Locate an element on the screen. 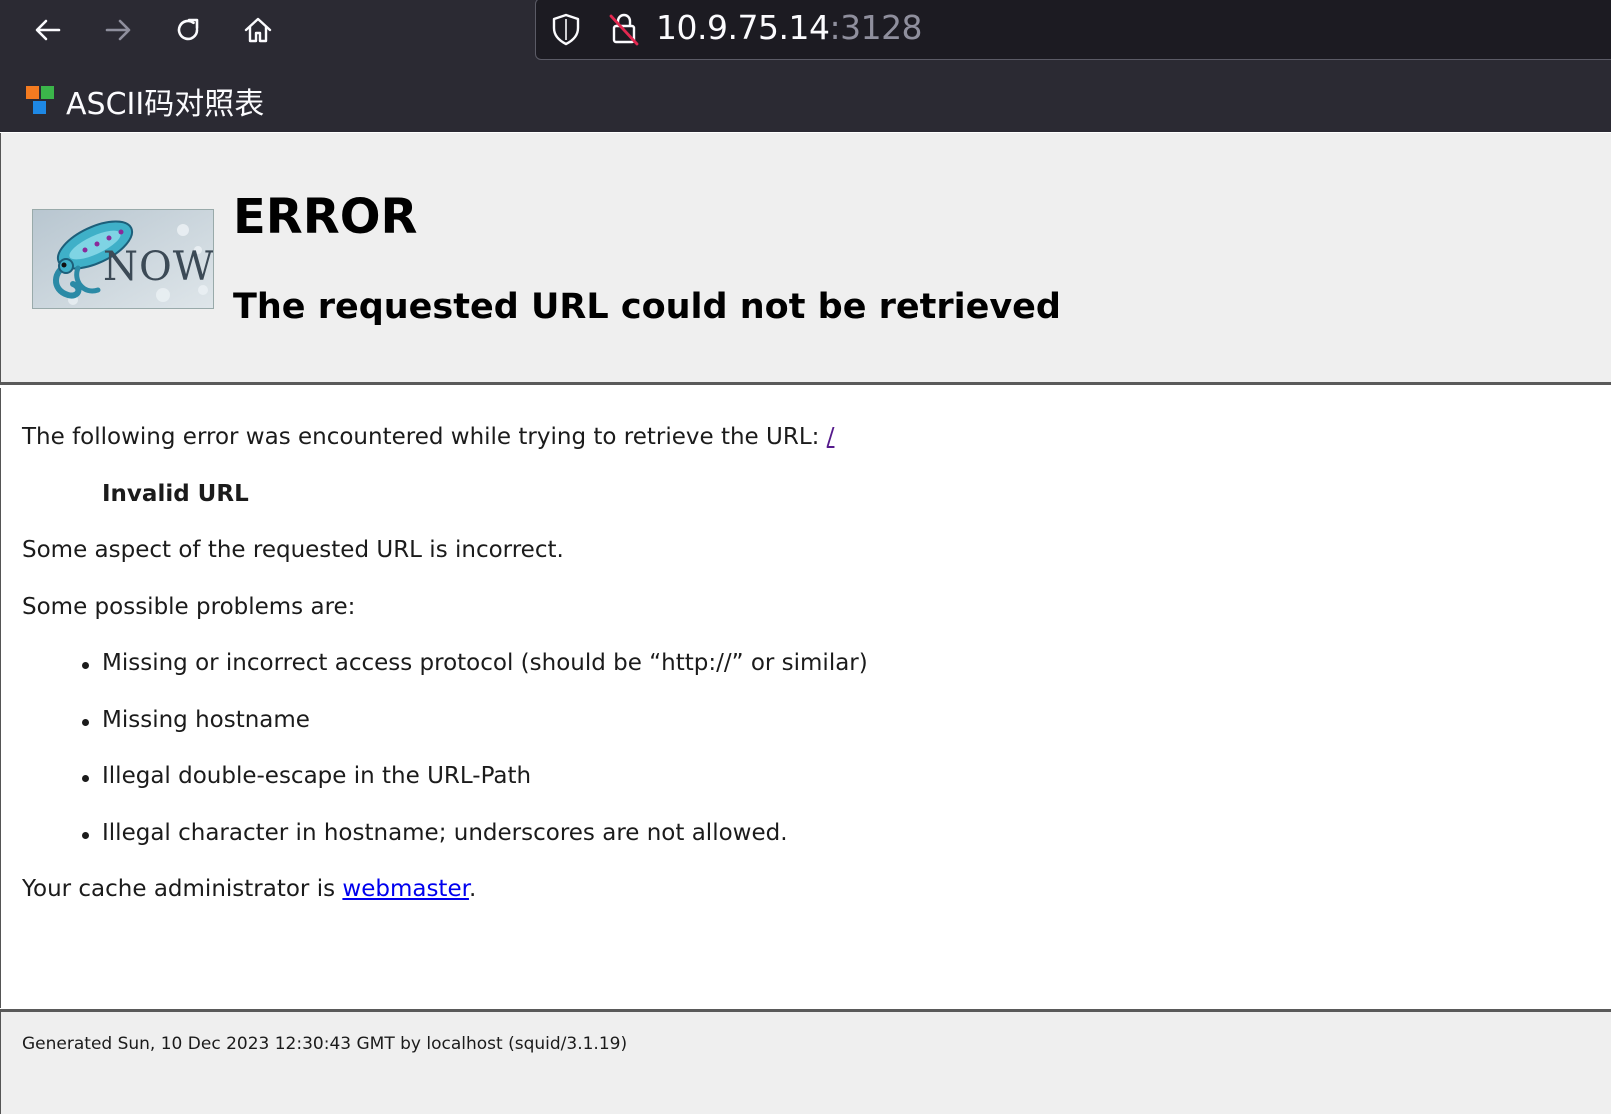 The width and height of the screenshot is (1611, 1114). forward-arrow-icon is located at coordinates (118, 30).